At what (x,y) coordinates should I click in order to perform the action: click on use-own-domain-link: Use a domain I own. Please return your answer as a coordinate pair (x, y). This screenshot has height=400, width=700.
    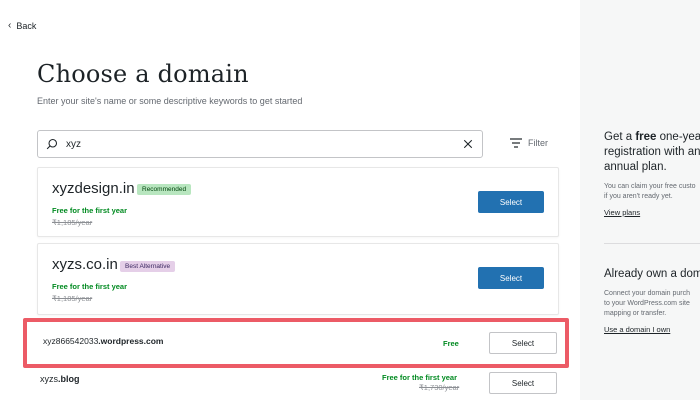
    Looking at the image, I should click on (652, 329).